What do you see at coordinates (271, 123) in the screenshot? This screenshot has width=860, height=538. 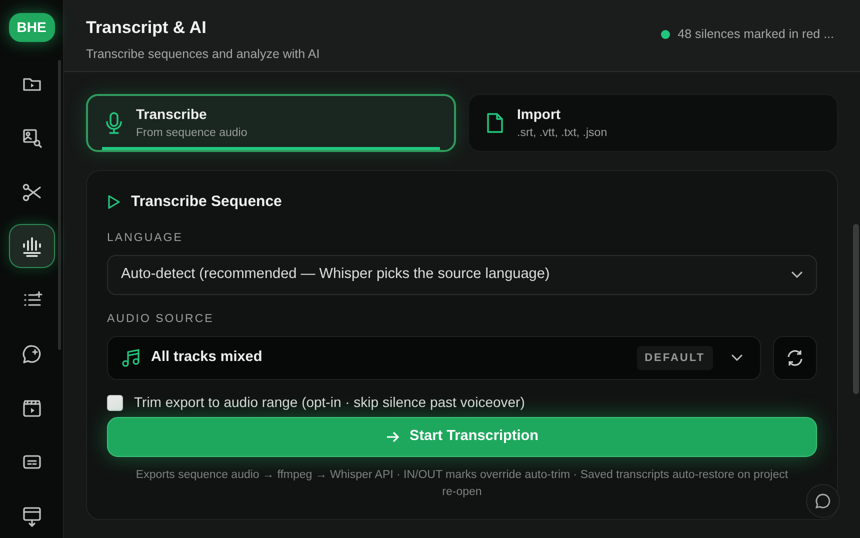 I see `mode-tab: Transcribe From sequence audio` at bounding box center [271, 123].